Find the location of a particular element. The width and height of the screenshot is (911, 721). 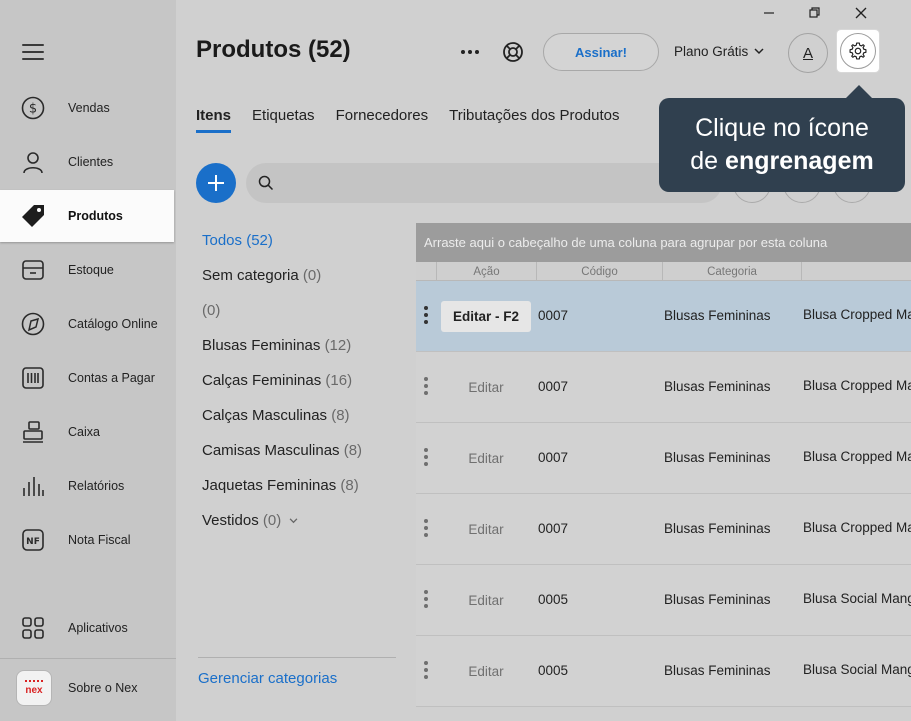

sidebar-item-label: Vendas is located at coordinates (89, 108).